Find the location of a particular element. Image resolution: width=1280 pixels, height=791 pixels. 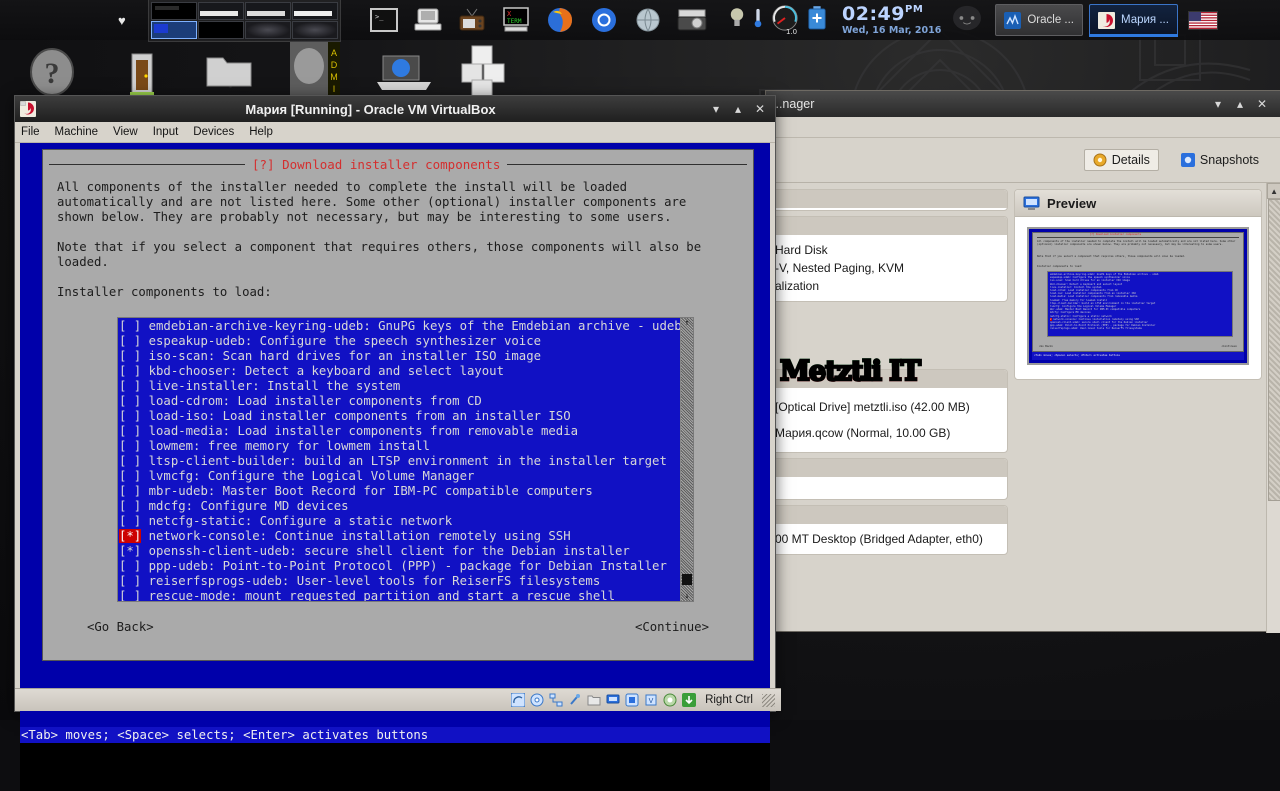

web-browser-icon is located at coordinates (648, 20).